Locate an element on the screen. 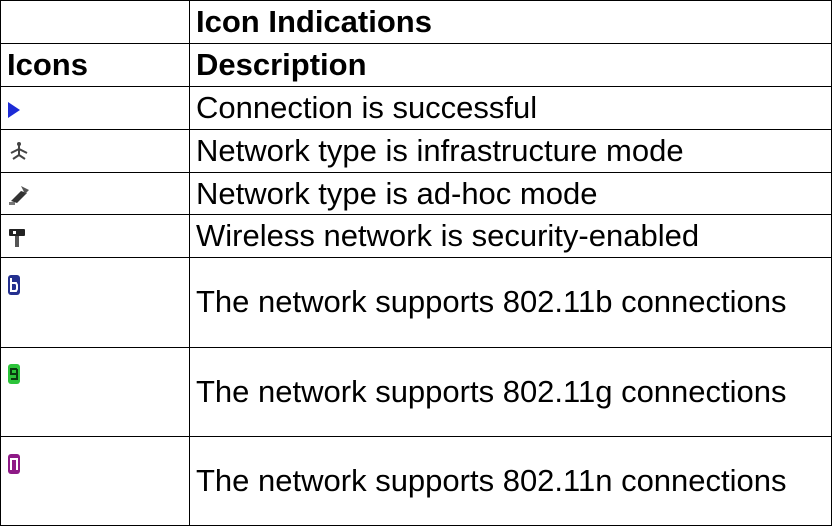  corner-cell is located at coordinates (95, 22).